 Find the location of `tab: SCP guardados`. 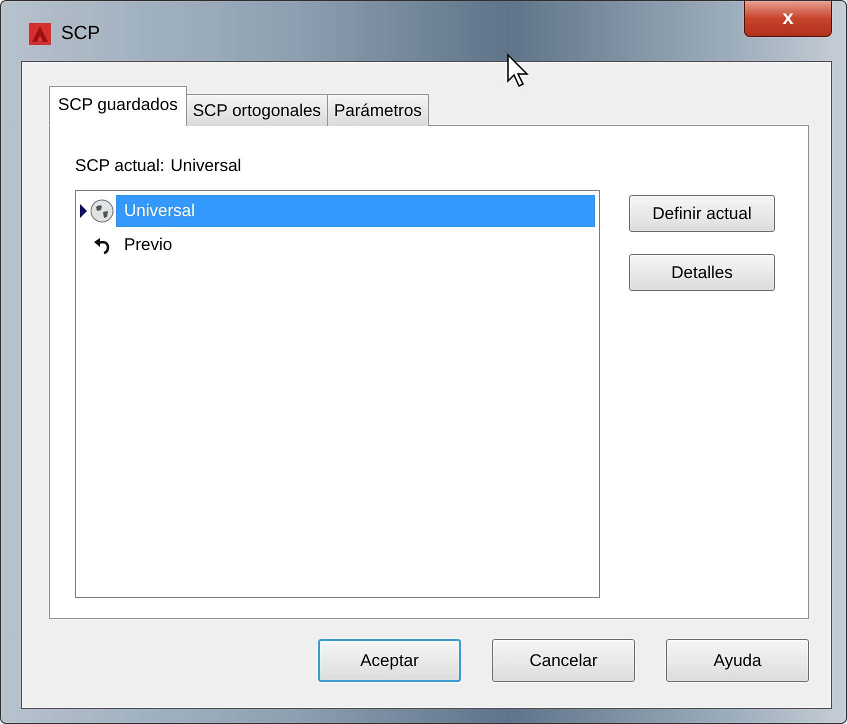

tab: SCP guardados is located at coordinates (118, 106).